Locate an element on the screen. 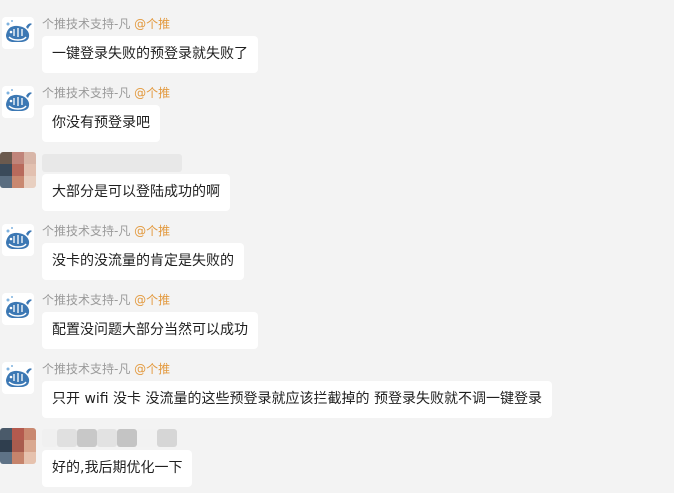 The image size is (674, 493). message-bubble: 没卡的没流量的肯定是失败的 is located at coordinates (143, 261).